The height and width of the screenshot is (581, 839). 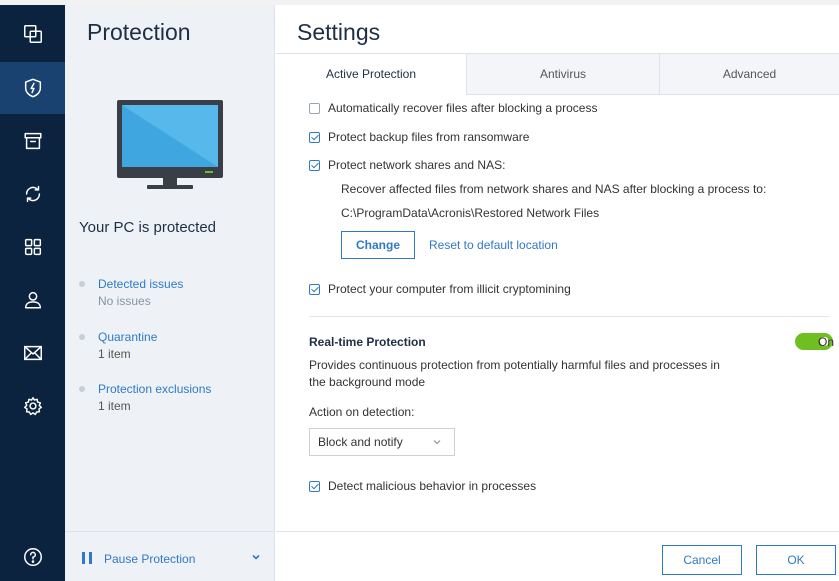 I want to click on dialog-footer: Cancel OK, so click(x=557, y=556).